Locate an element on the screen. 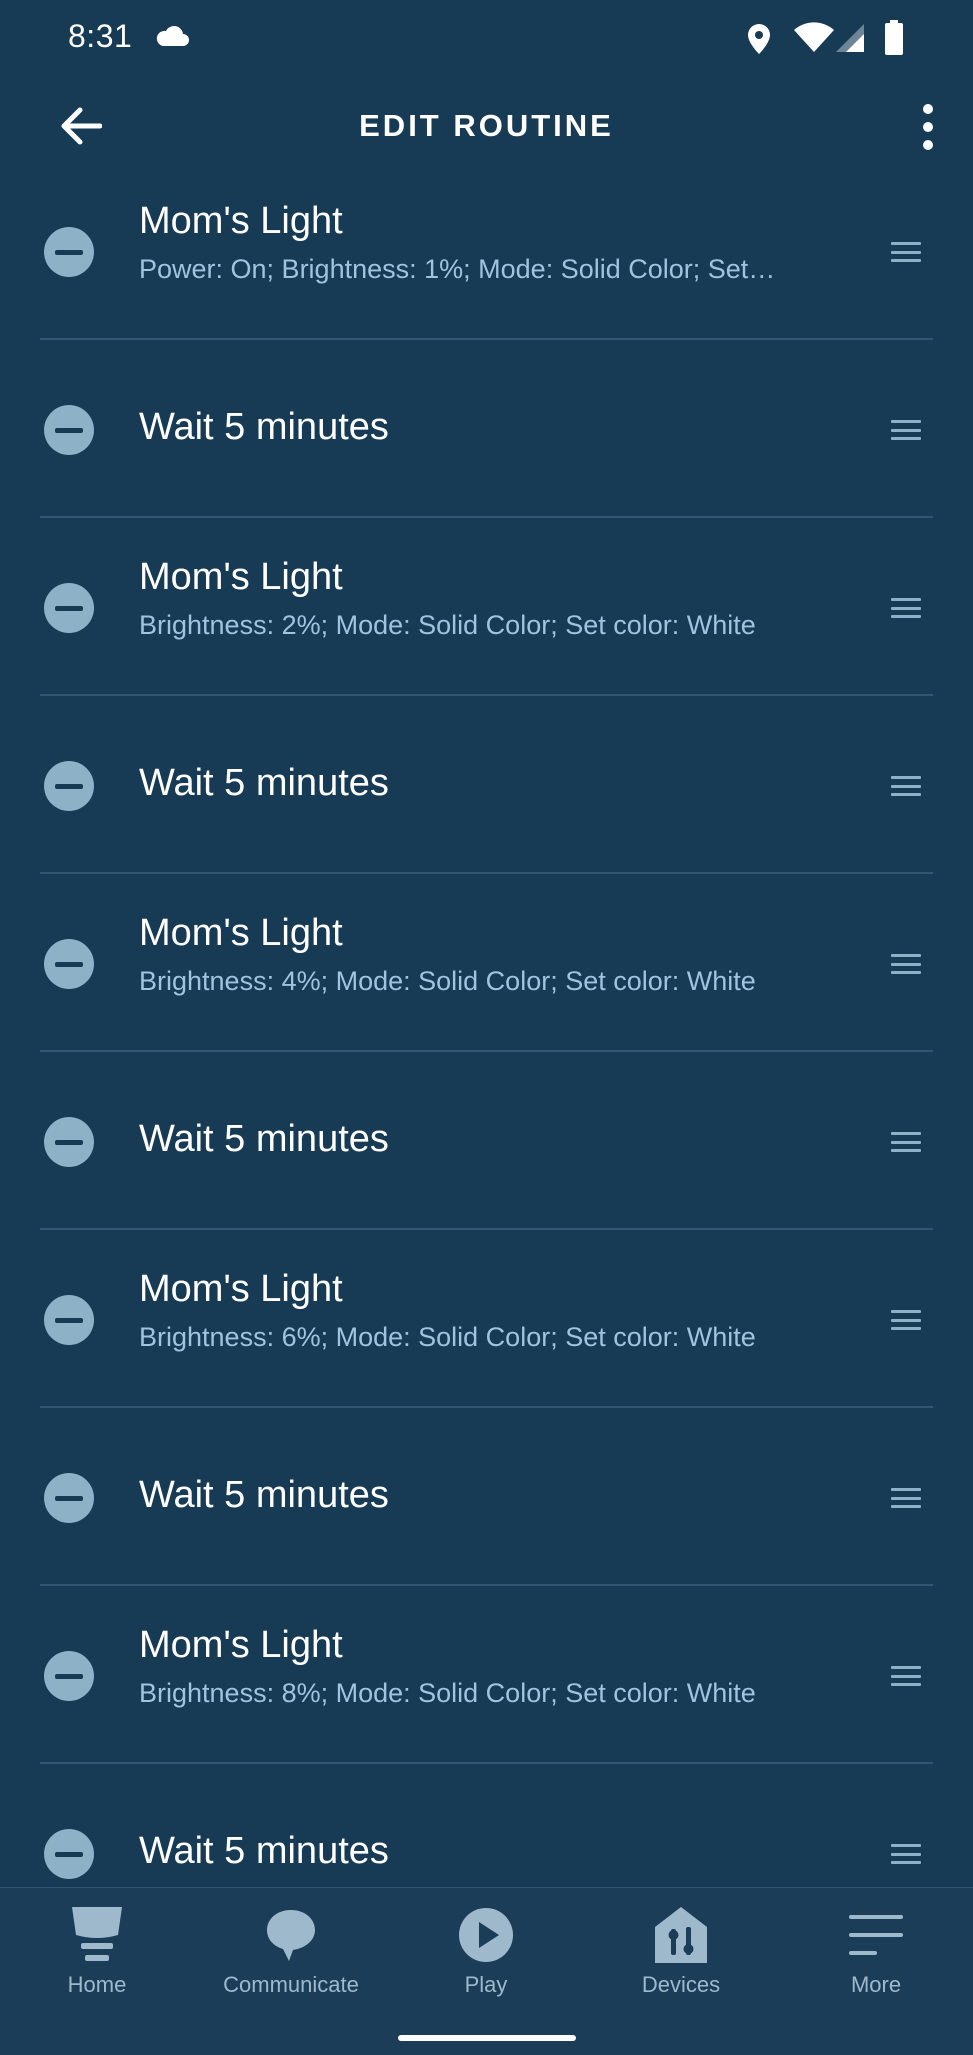 This screenshot has width=973, height=2055. nav-more: More is located at coordinates (876, 1956).